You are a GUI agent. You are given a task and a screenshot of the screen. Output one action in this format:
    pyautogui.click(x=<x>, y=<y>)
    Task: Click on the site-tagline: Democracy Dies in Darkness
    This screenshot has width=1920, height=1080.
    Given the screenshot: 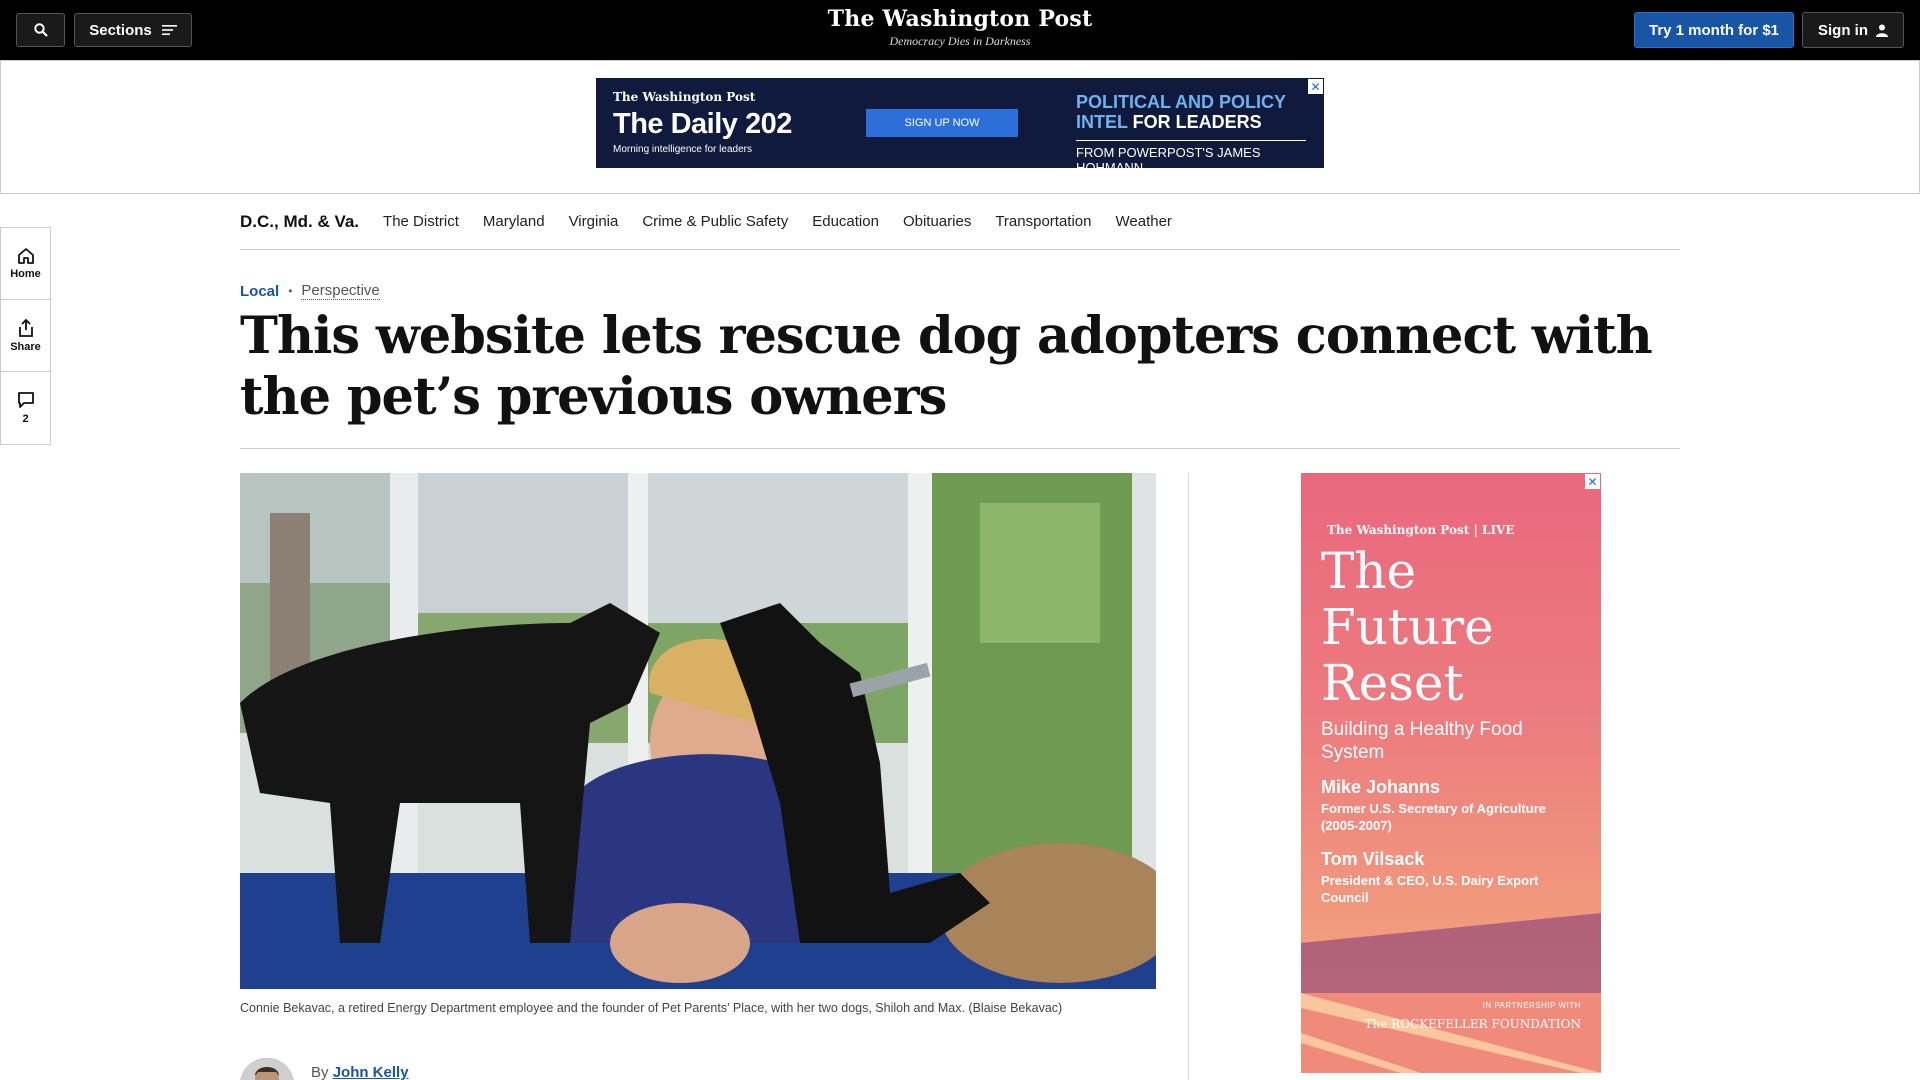 What is the action you would take?
    pyautogui.click(x=960, y=41)
    